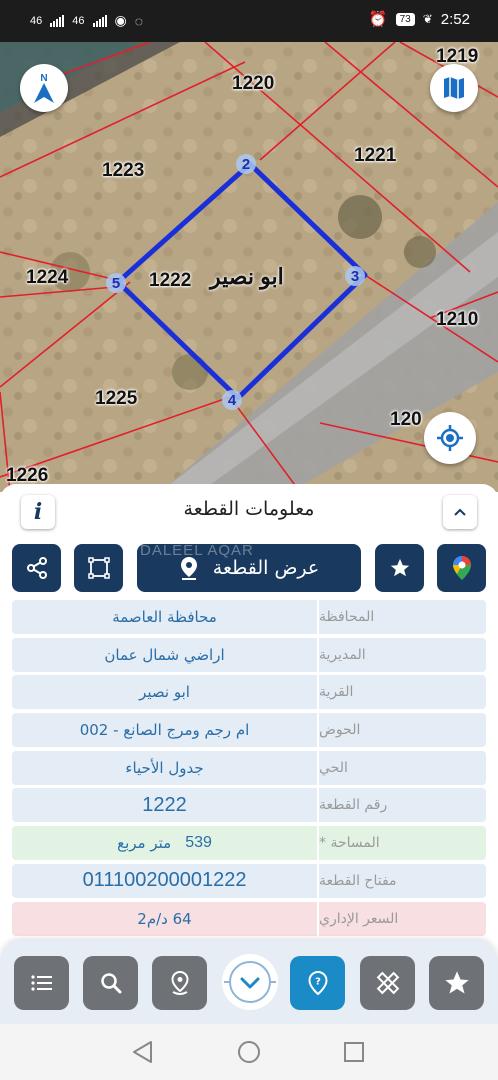 This screenshot has width=498, height=1080. I want to click on table-row: اراضي شمال عمان المديرية, so click(249, 654).